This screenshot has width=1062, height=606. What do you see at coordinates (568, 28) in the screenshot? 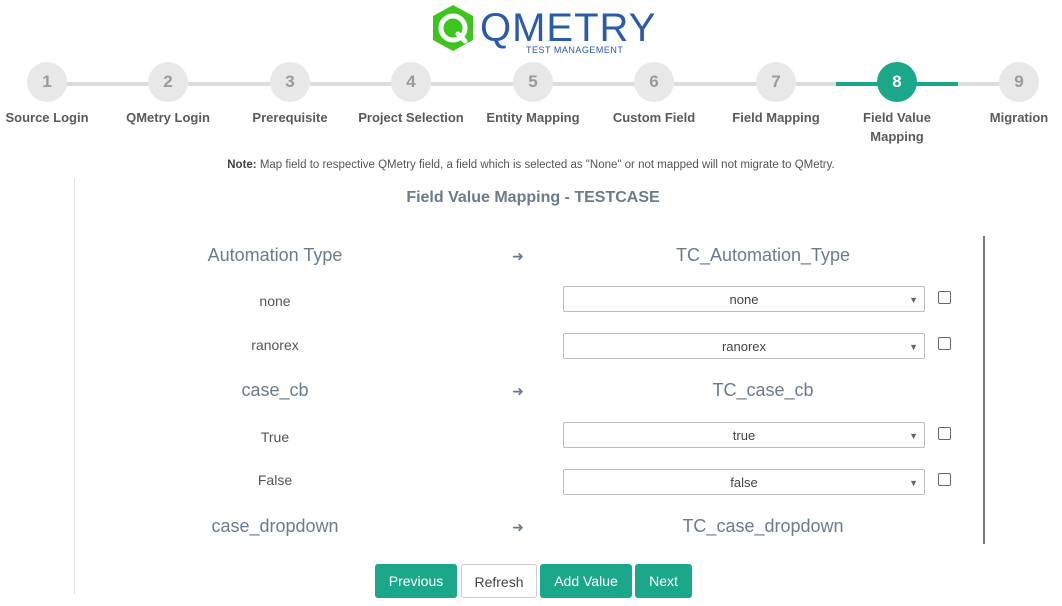
I see `logo-wordmark: QMETRY` at bounding box center [568, 28].